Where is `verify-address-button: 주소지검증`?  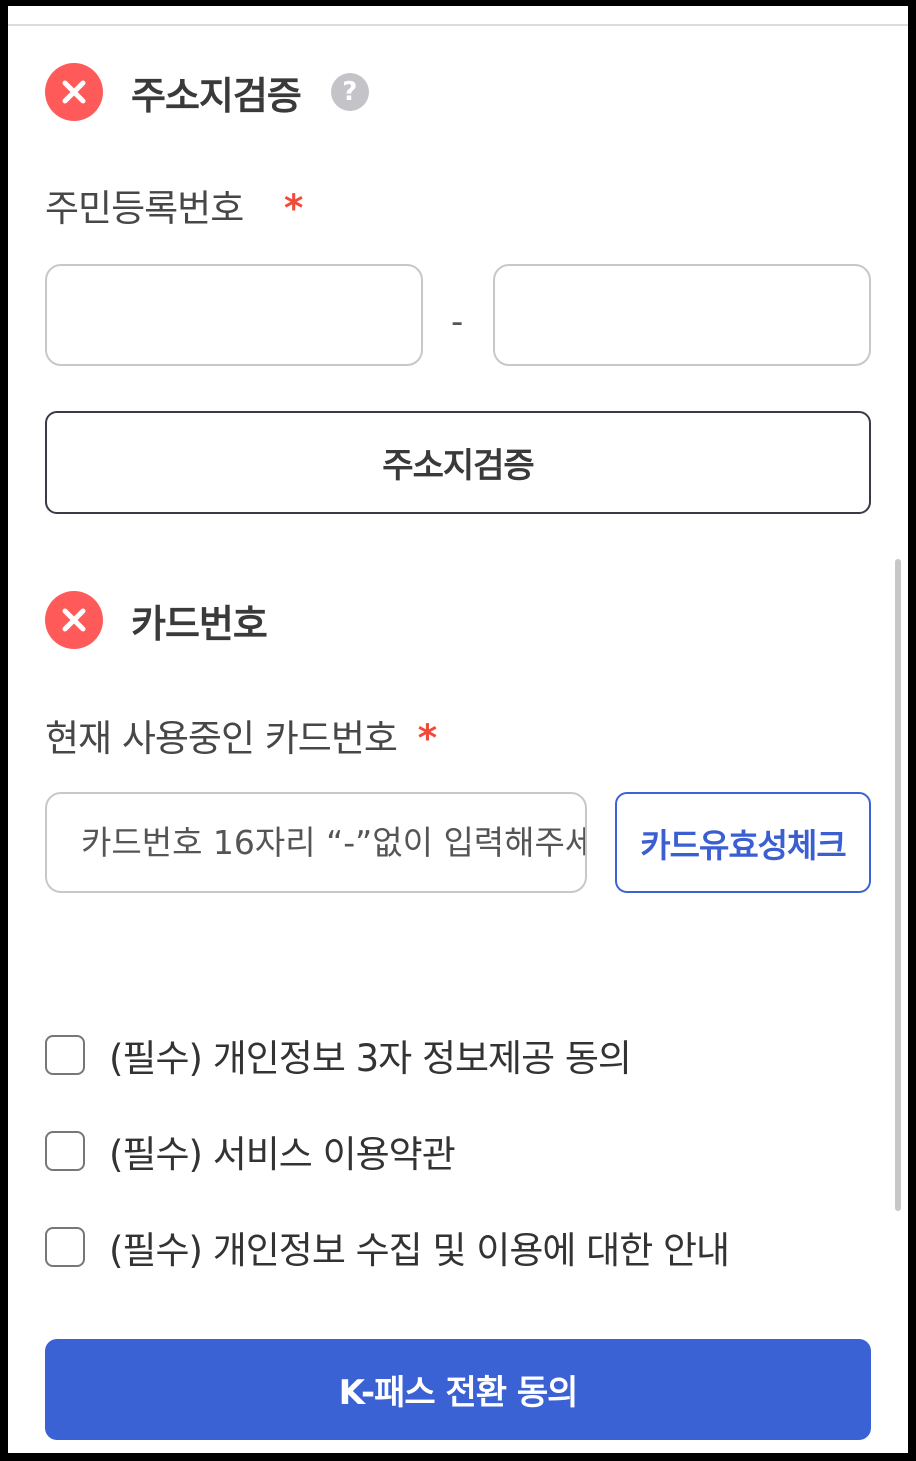
verify-address-button: 주소지검증 is located at coordinates (458, 462).